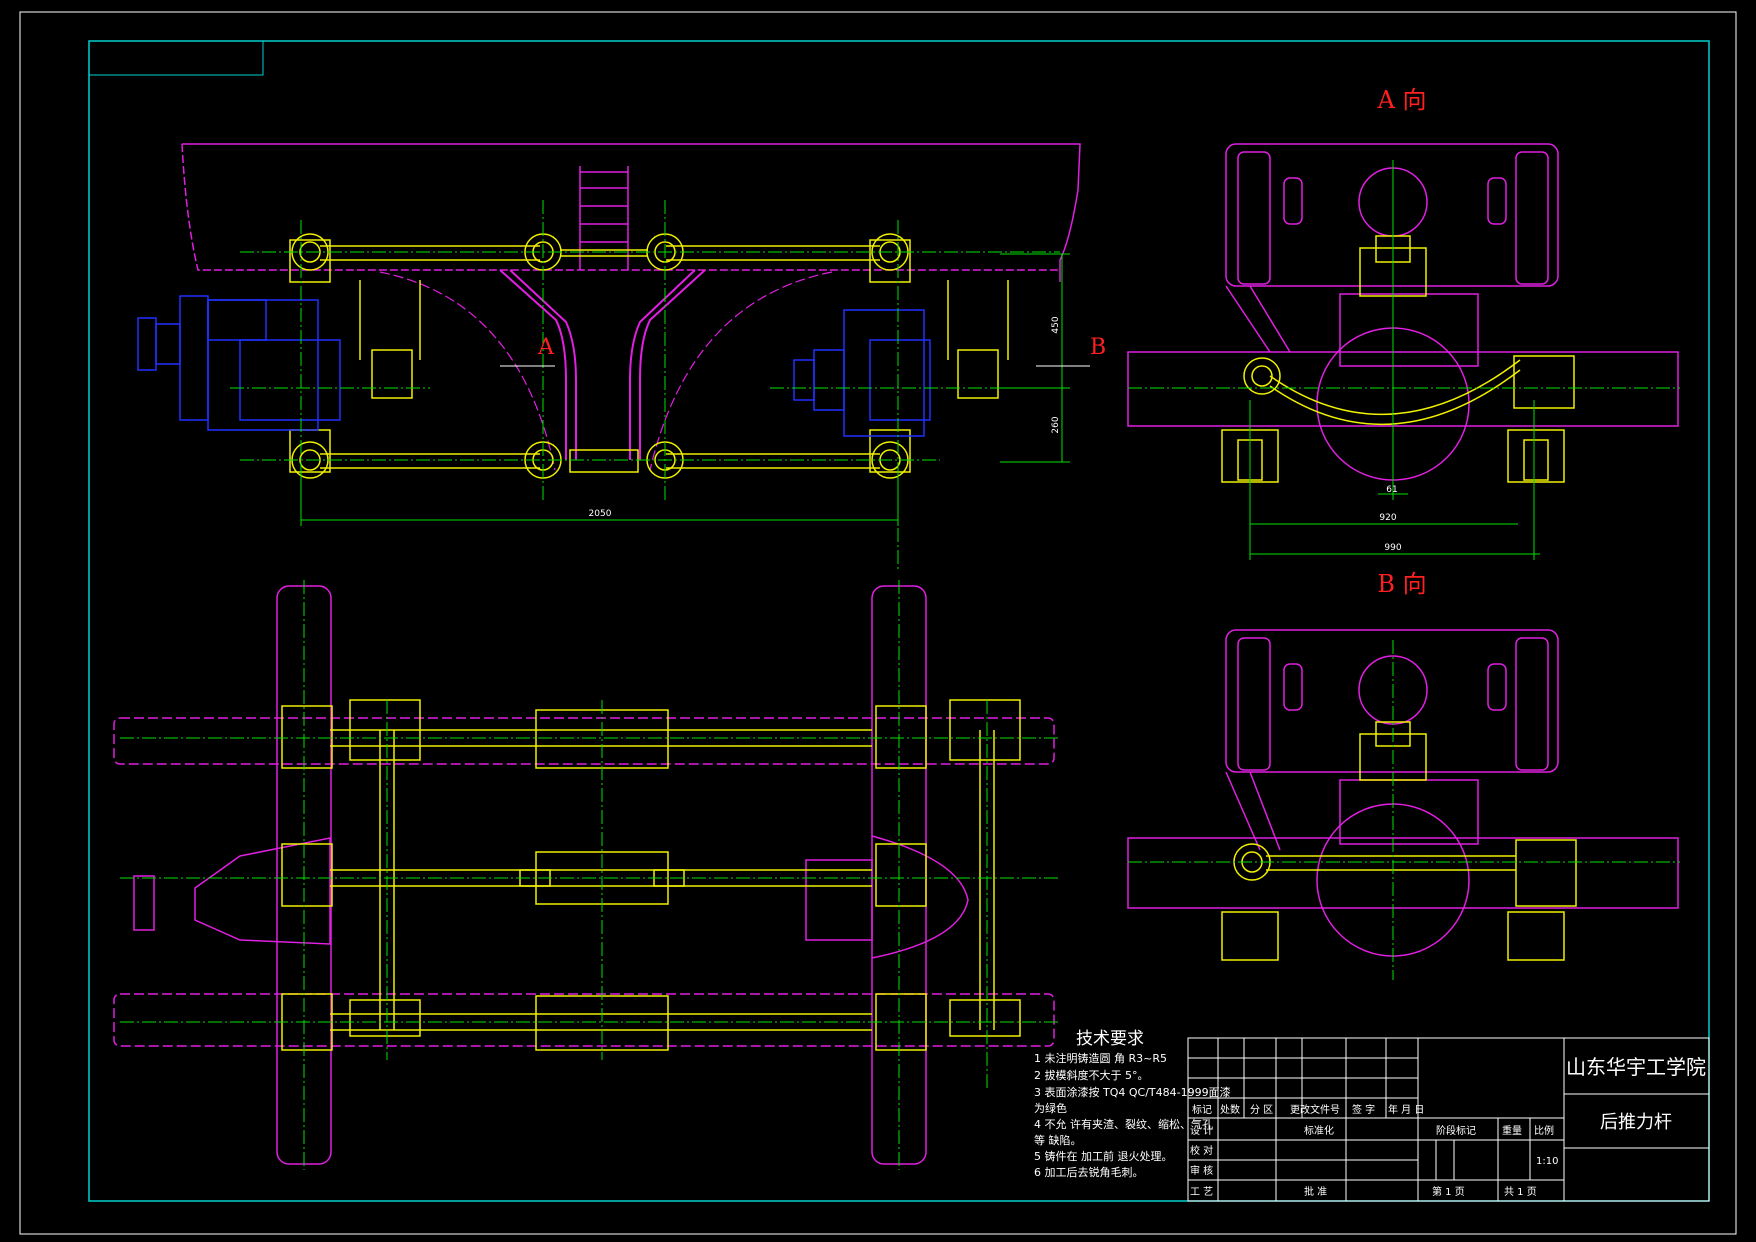  Describe the element at coordinates (1091, 1075) in the screenshot. I see `tech-item: 2 拔模斜度不大于 5°。` at that location.